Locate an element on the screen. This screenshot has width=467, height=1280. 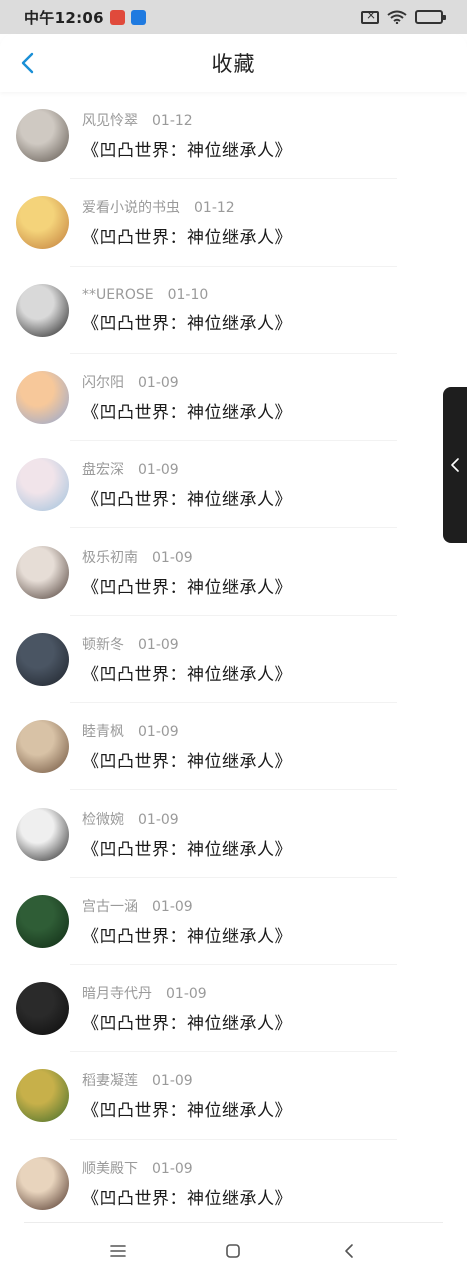
username: 爱看小说的书虫 is located at coordinates (131, 208).